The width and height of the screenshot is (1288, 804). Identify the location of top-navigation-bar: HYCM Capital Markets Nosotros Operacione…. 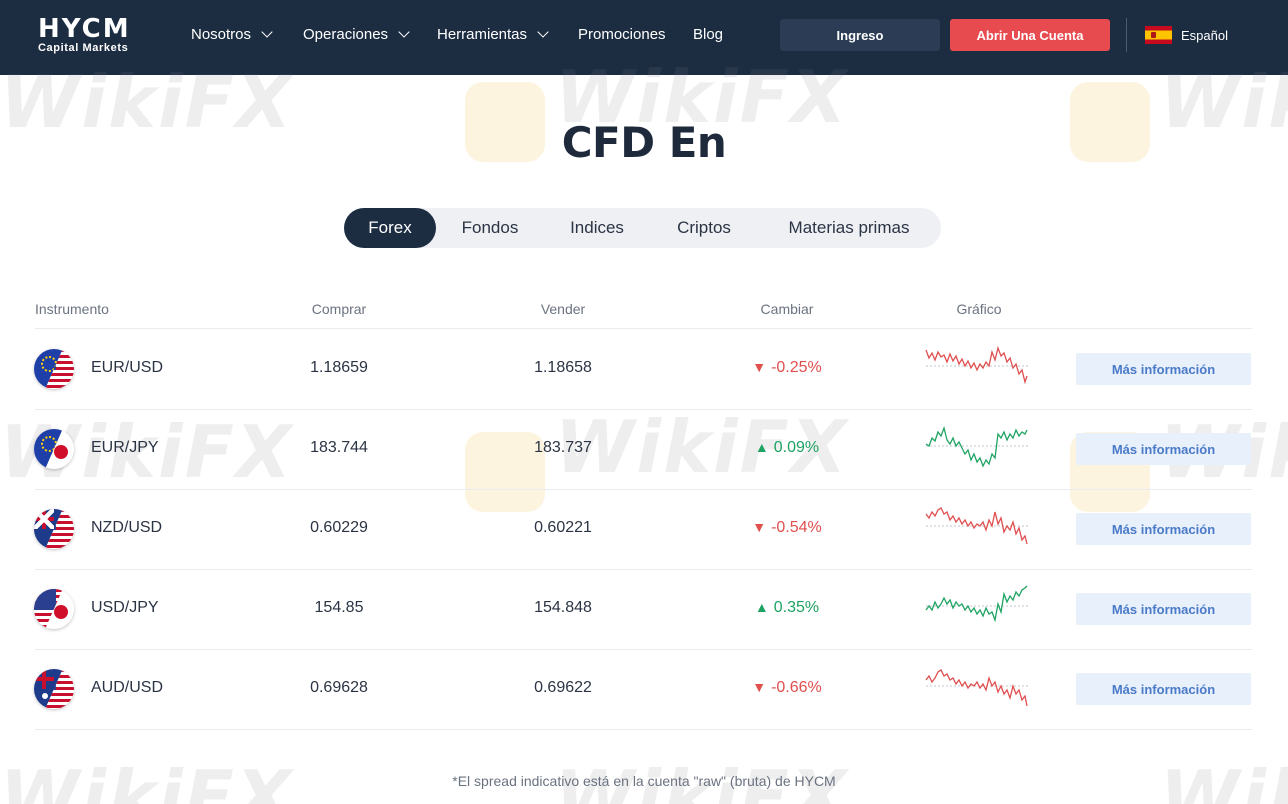
(644, 37).